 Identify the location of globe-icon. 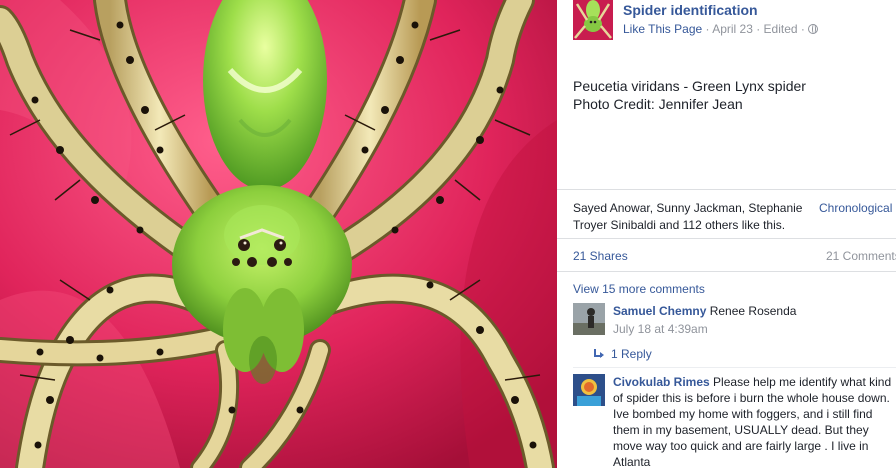
(813, 29).